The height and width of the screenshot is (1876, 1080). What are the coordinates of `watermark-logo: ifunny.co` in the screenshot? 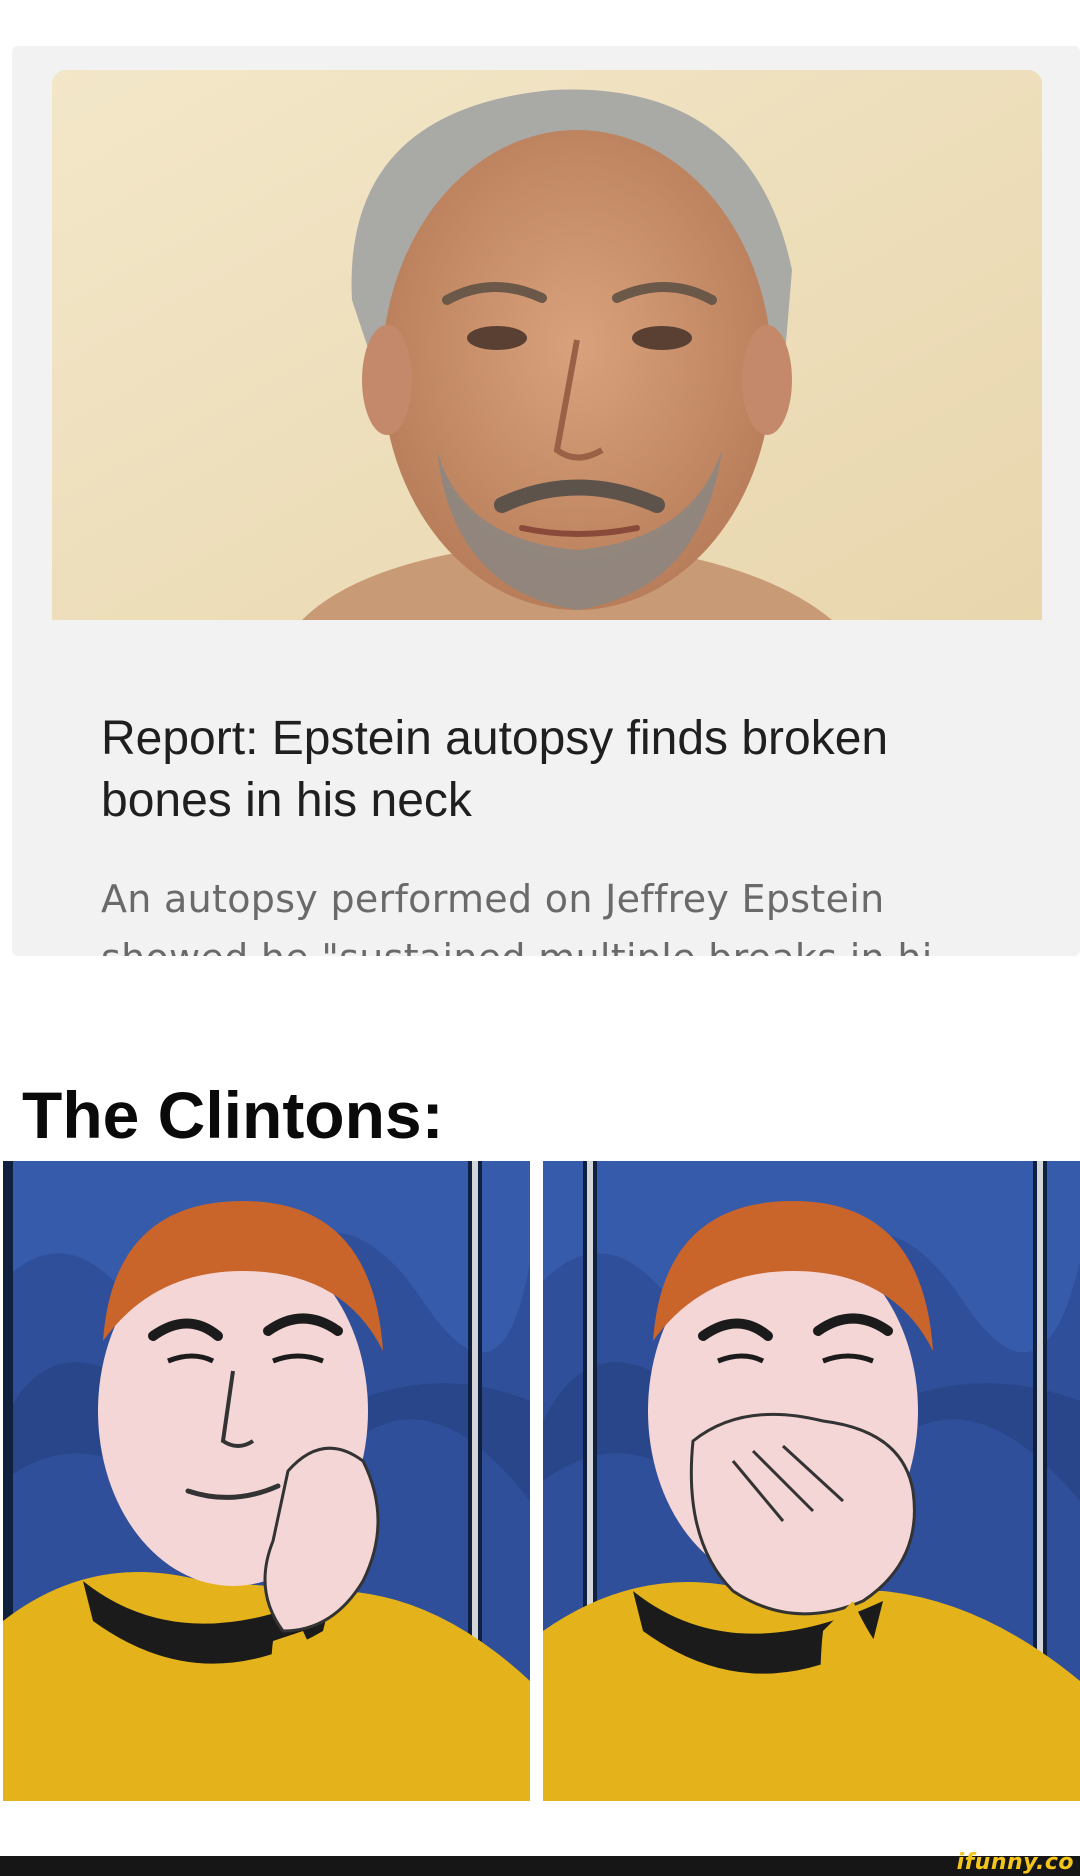 It's located at (1015, 1862).